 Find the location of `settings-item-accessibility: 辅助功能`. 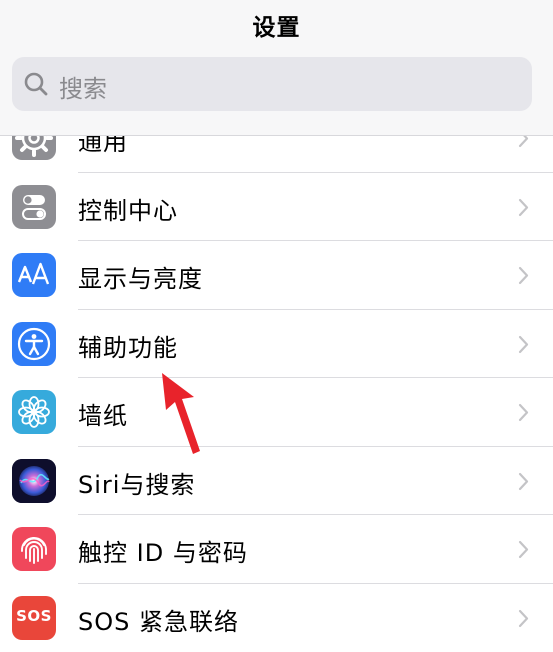

settings-item-accessibility: 辅助功能 is located at coordinates (276, 344).